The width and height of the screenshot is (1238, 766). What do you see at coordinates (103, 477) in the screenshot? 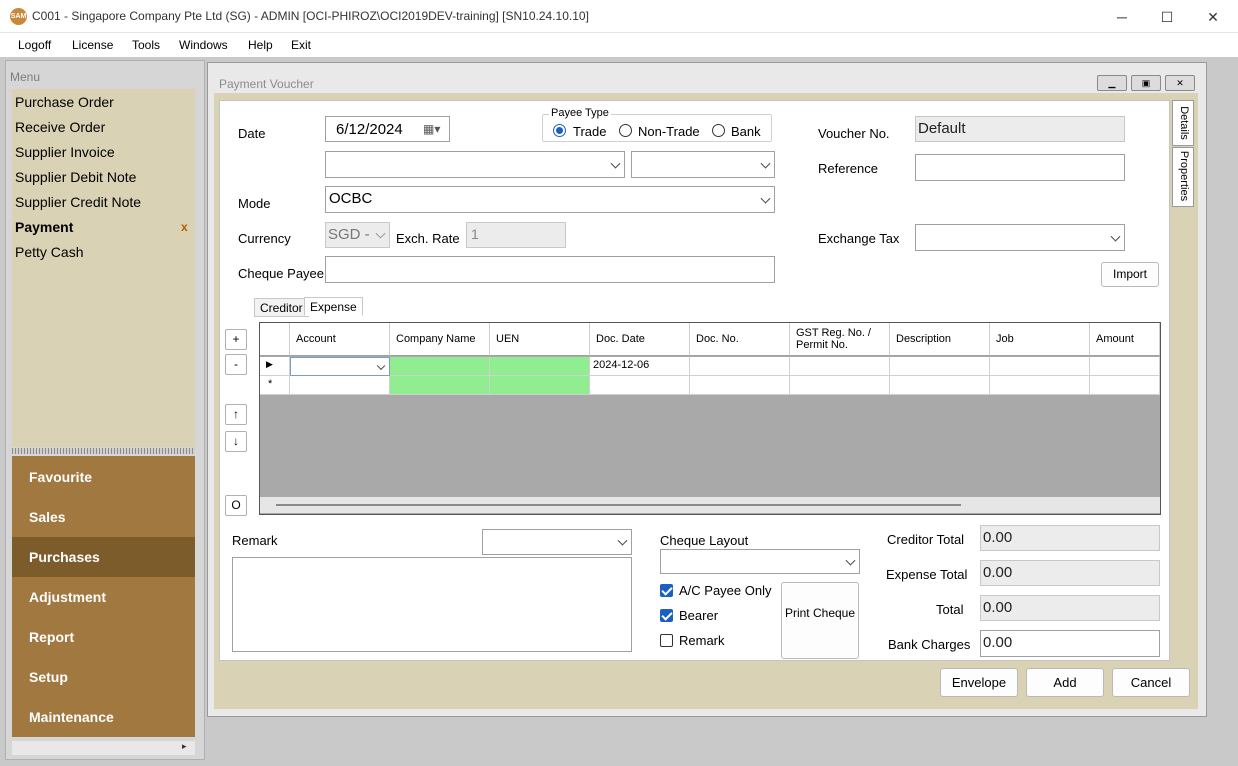
I see `nav-favourite: Favourite` at bounding box center [103, 477].